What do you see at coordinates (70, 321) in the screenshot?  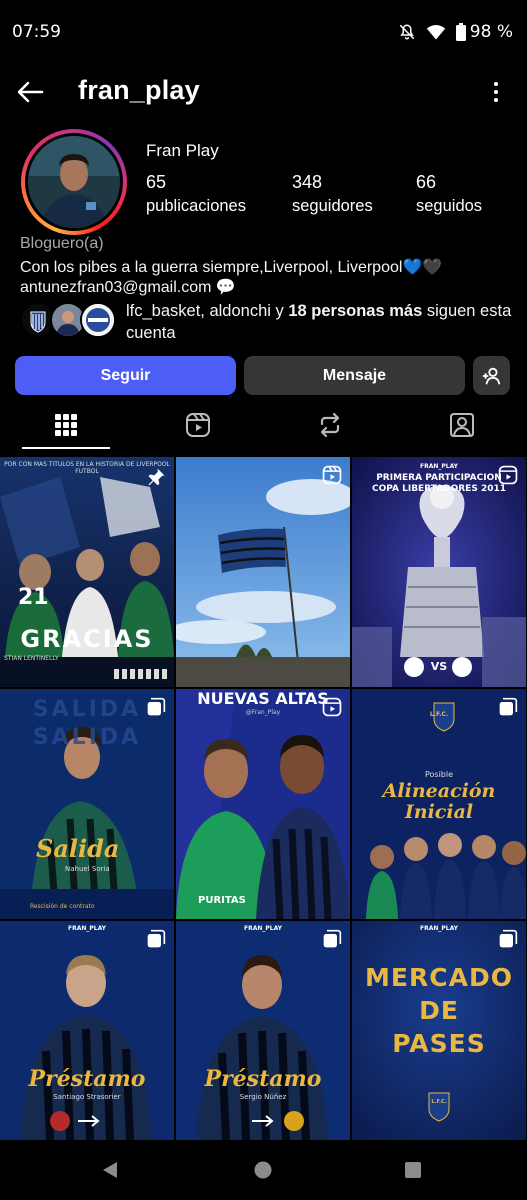 I see `follower-avatars` at bounding box center [70, 321].